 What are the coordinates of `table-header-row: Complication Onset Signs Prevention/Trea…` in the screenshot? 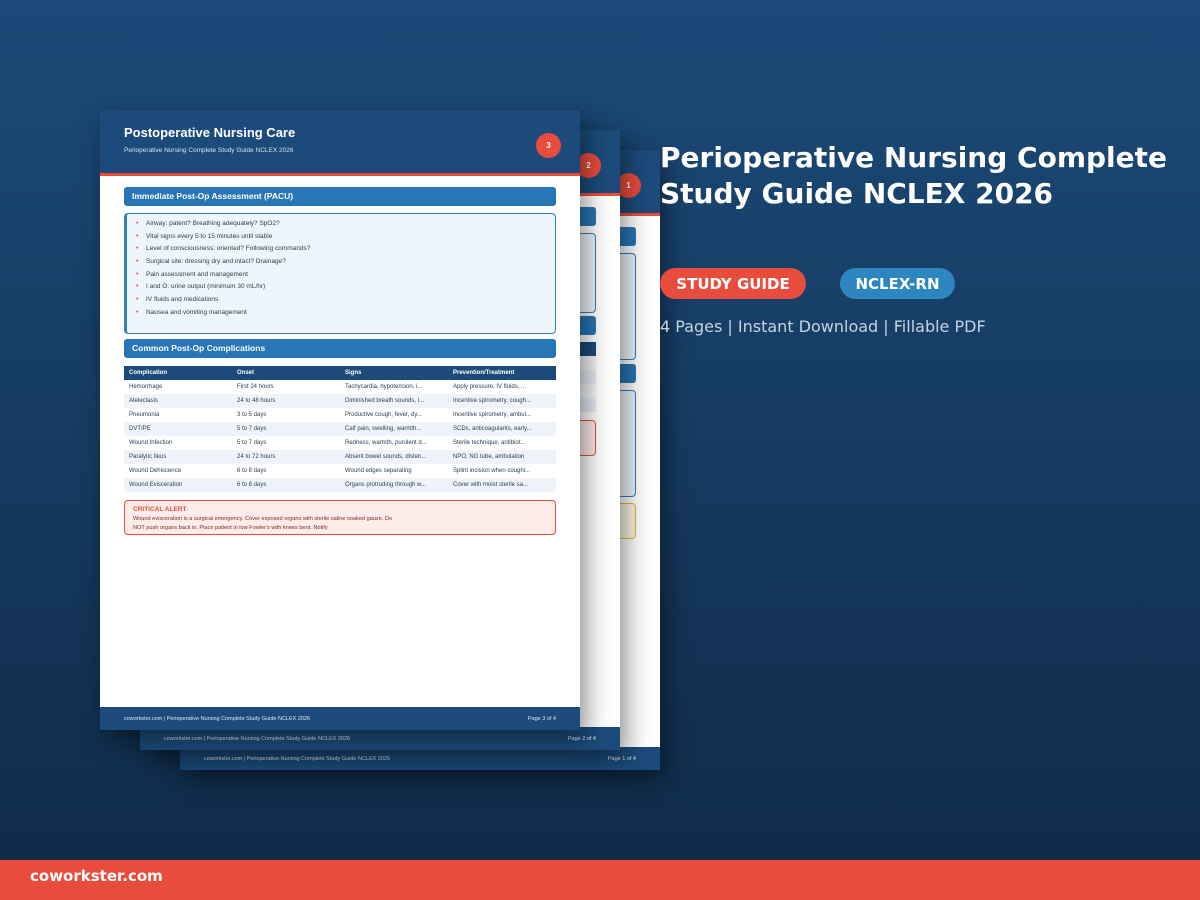 It's located at (340, 373).